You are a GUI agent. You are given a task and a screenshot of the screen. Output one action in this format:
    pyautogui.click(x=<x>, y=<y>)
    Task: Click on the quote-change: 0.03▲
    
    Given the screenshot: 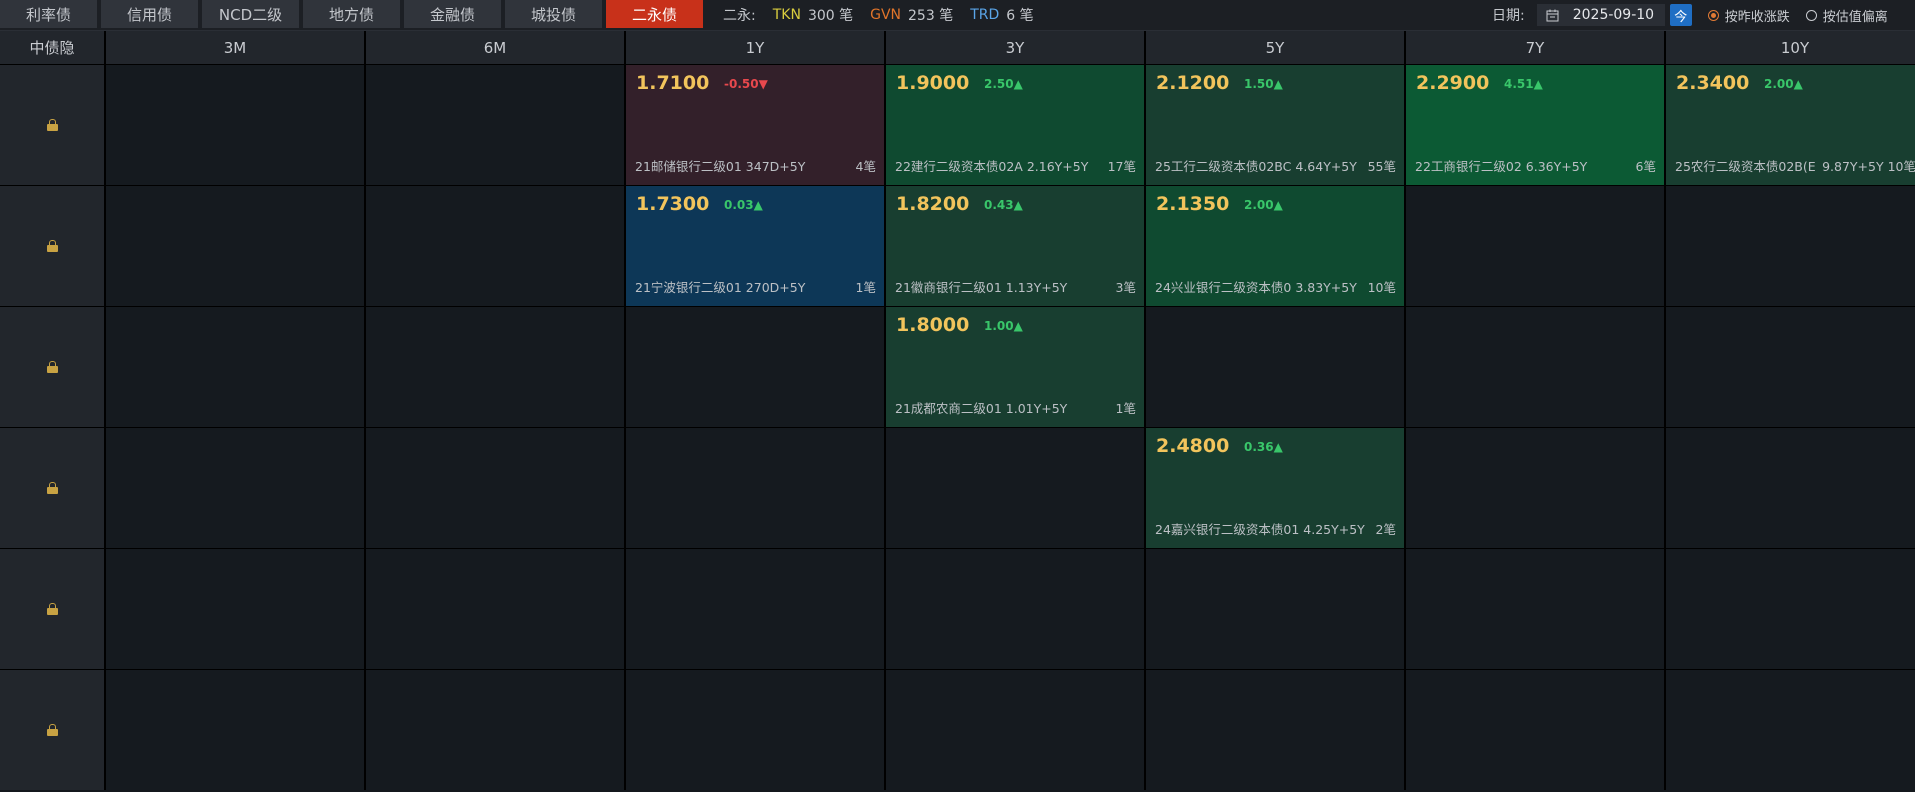 What is the action you would take?
    pyautogui.click(x=743, y=205)
    